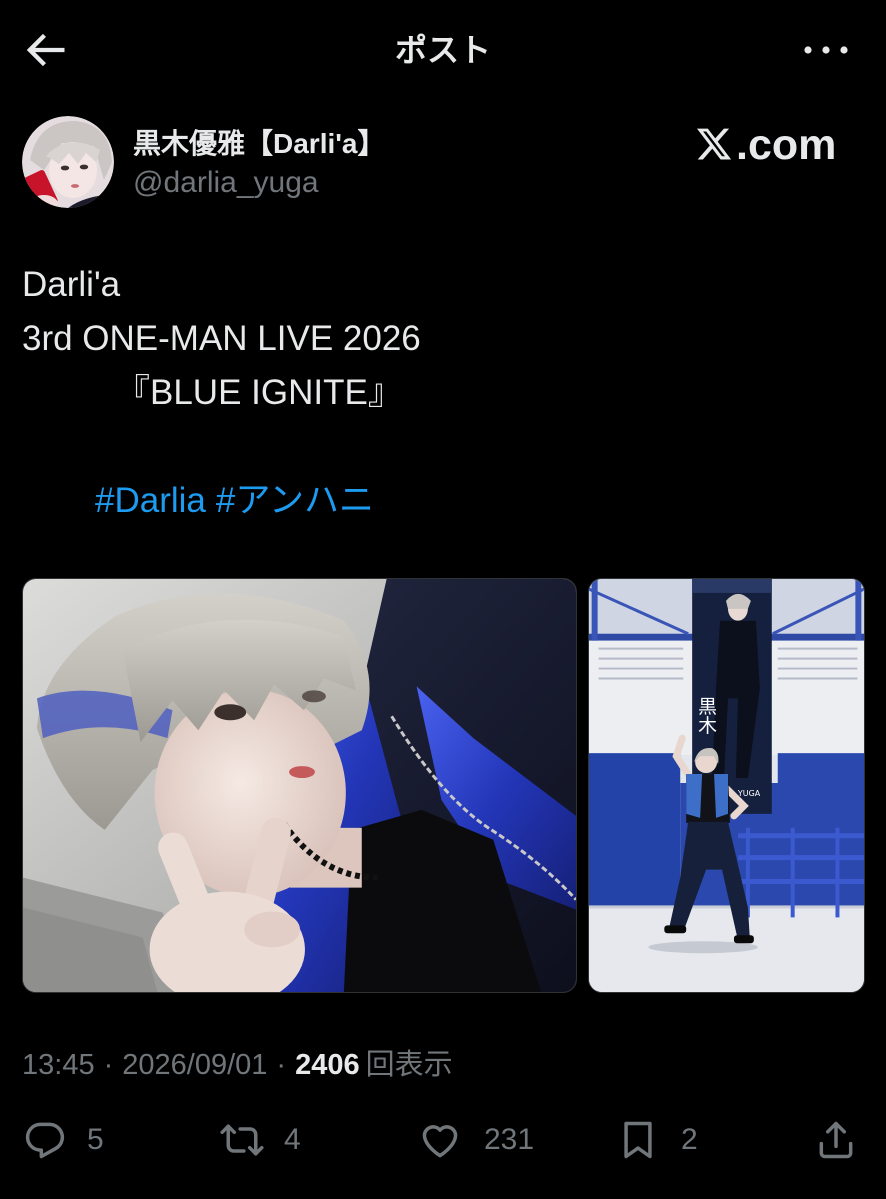 Image resolution: width=886 pixels, height=1199 pixels. What do you see at coordinates (409, 1065) in the screenshot?
I see `view-count-label: 回表示` at bounding box center [409, 1065].